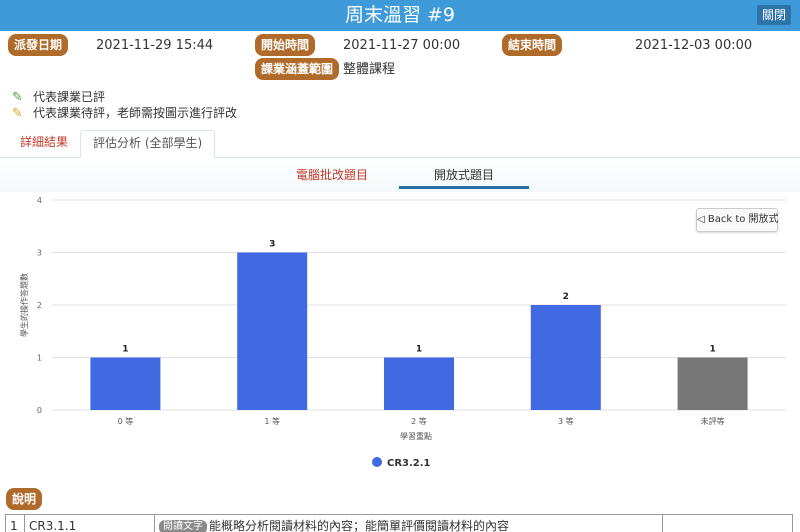 The width and height of the screenshot is (800, 532). I want to click on row-text: 能概略分析閱讀材料的內容；能簡單評價閱讀材料的內容, so click(359, 525).